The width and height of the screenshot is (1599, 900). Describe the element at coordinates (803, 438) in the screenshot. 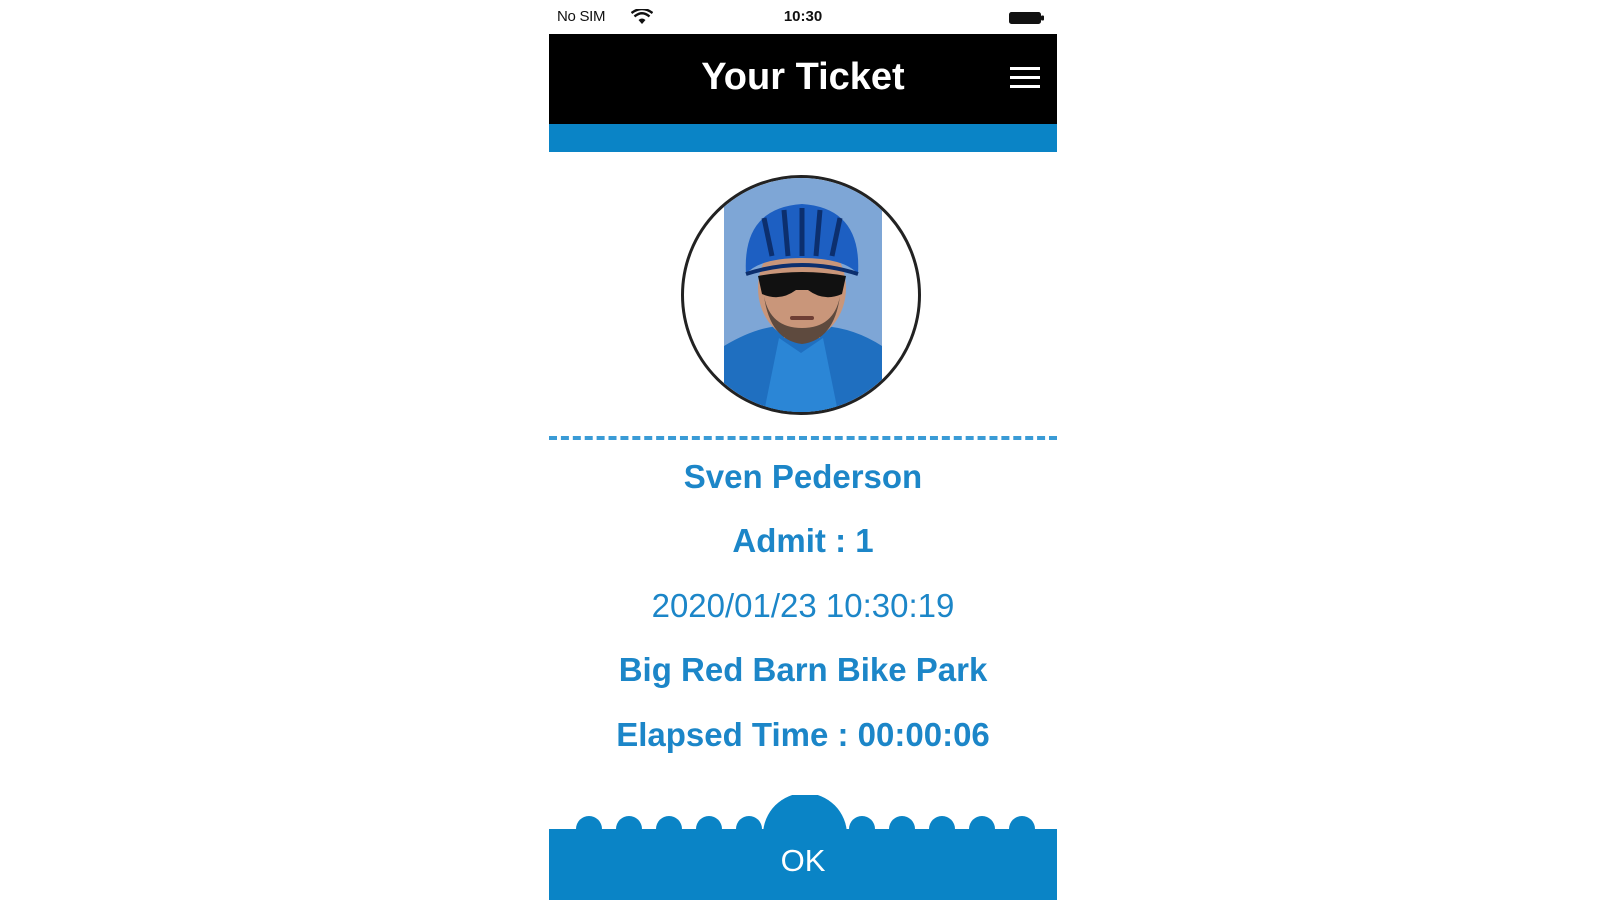

I see `ticket-perforation-divider` at that location.